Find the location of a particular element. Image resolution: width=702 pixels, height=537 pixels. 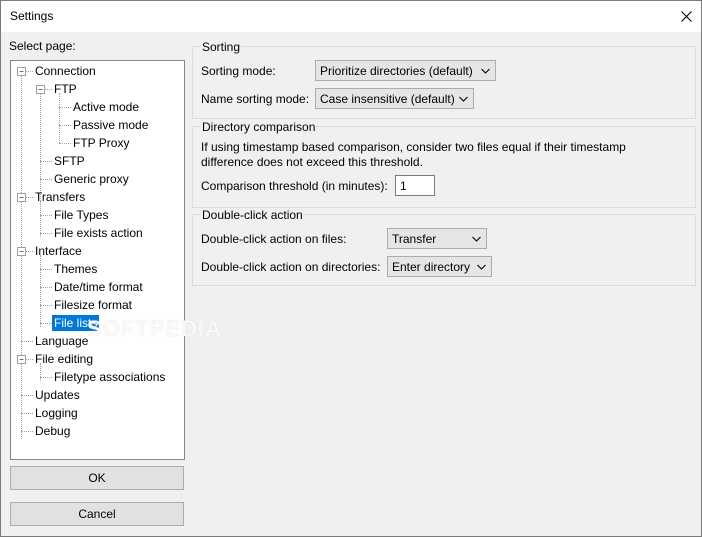

comparison-threshold-value: 1 is located at coordinates (403, 186).